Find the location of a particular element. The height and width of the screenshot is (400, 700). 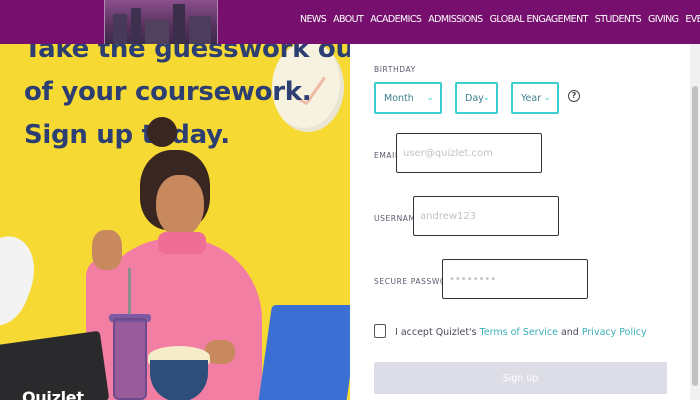

nav-link-academics: ACADEMICS is located at coordinates (396, 19).